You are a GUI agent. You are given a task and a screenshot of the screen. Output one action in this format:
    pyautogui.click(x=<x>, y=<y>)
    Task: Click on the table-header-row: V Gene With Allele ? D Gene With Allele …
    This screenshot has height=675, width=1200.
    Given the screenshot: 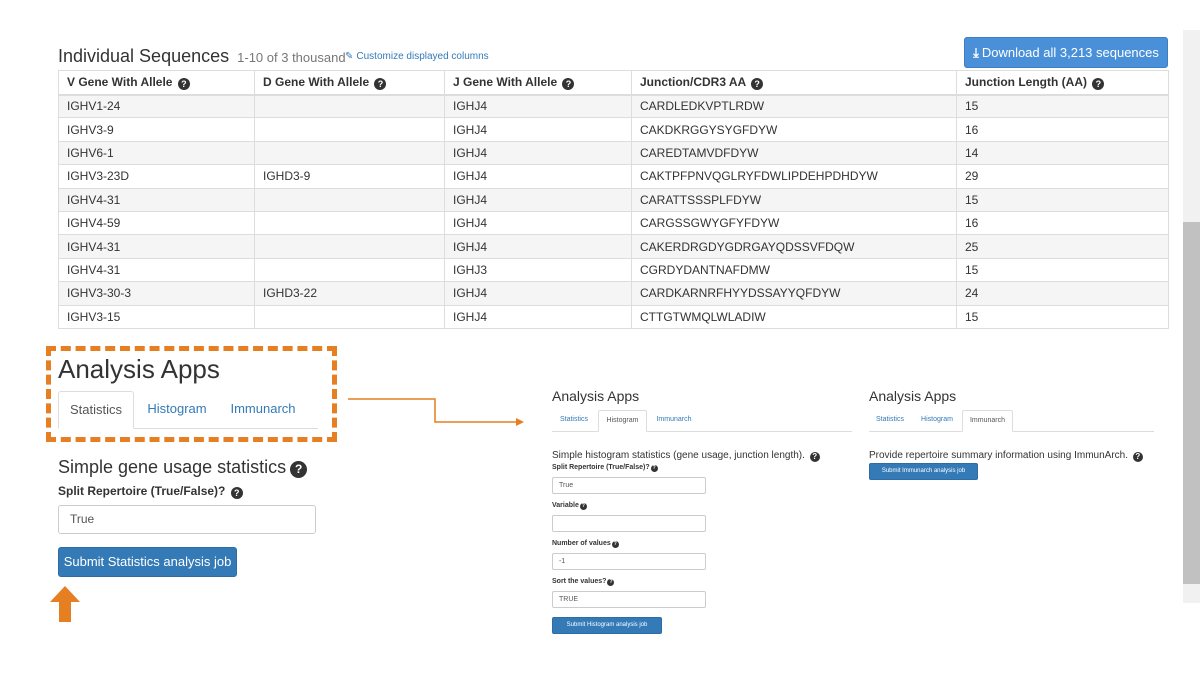 What is the action you would take?
    pyautogui.click(x=613, y=83)
    